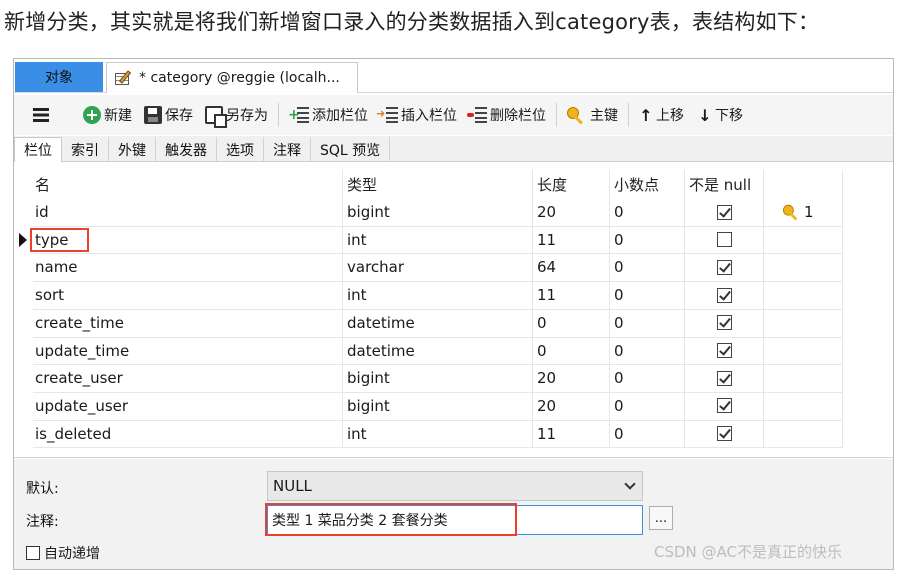 This screenshot has width=903, height=573. Describe the element at coordinates (63, 553) in the screenshot. I see `auto-increment-checkbox: 自动递增` at that location.